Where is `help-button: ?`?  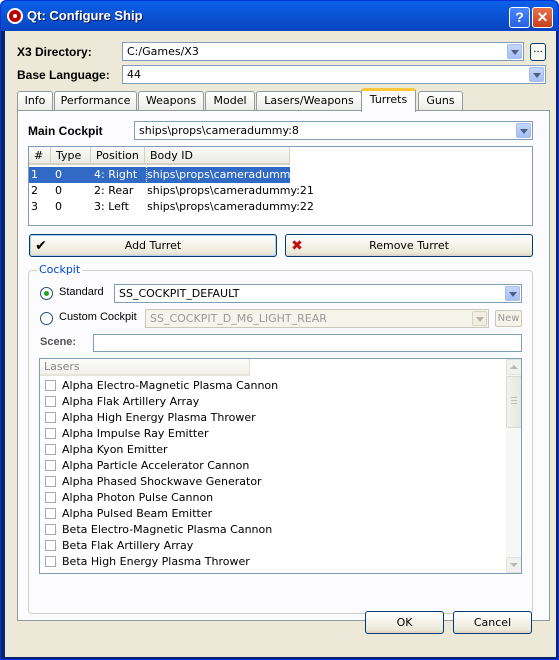
help-button: ? is located at coordinates (519, 17).